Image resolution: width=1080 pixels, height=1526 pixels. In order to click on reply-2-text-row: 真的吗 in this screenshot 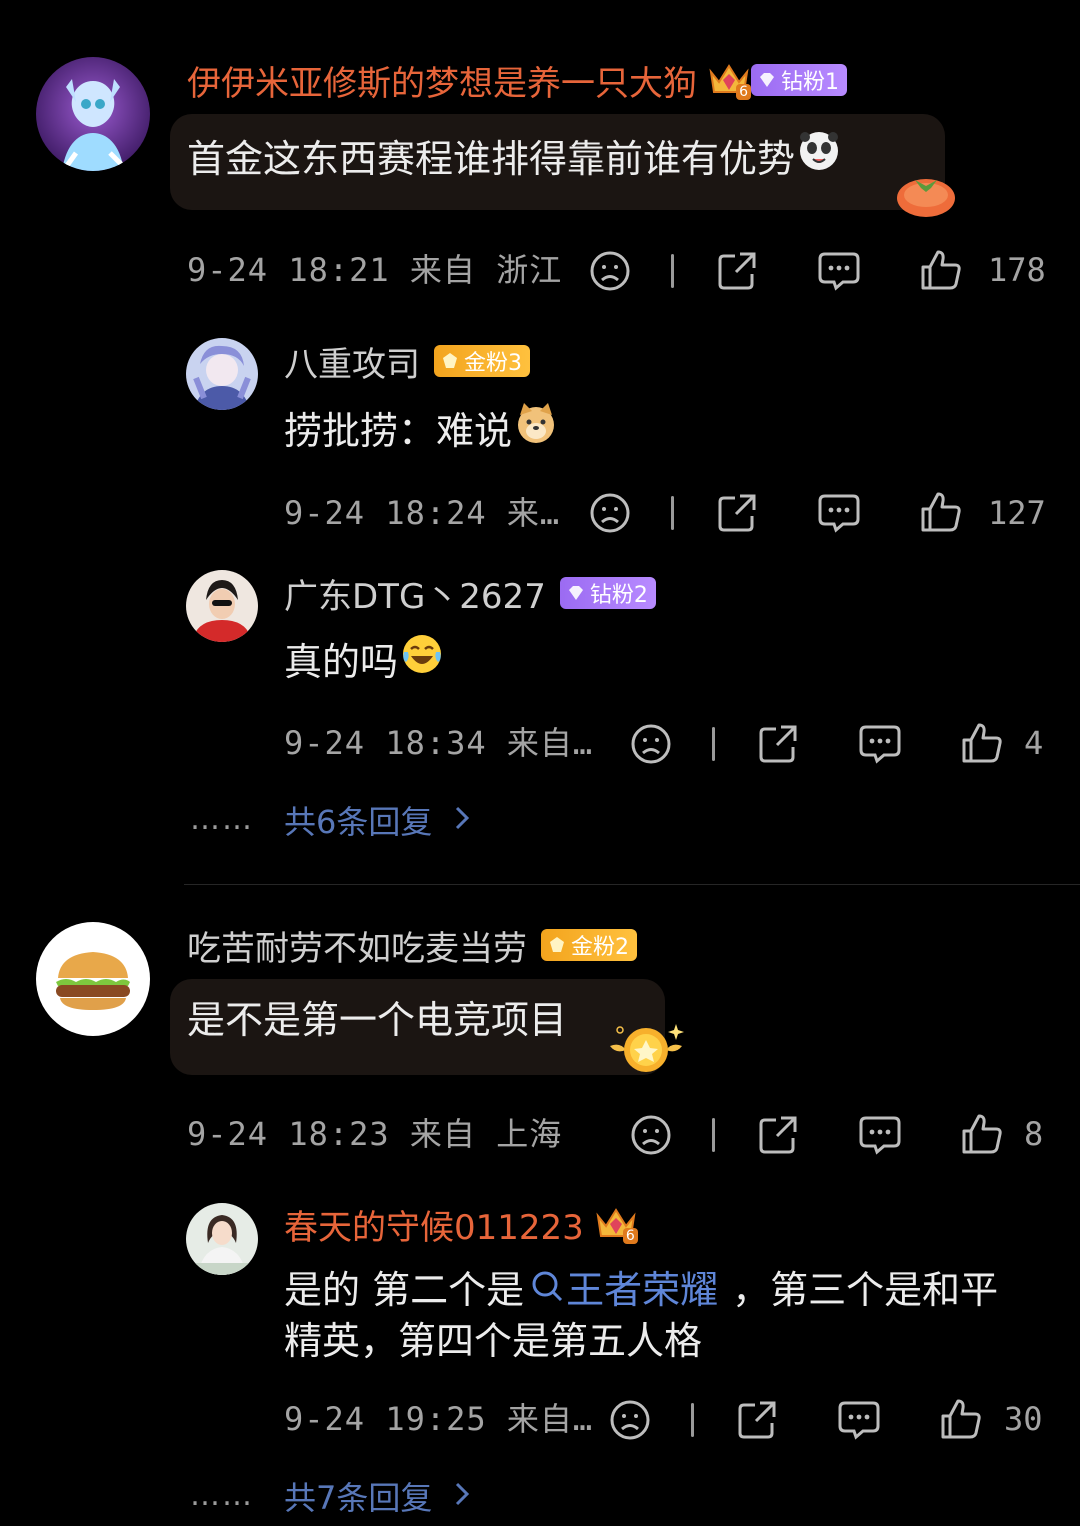, I will do `click(364, 658)`.